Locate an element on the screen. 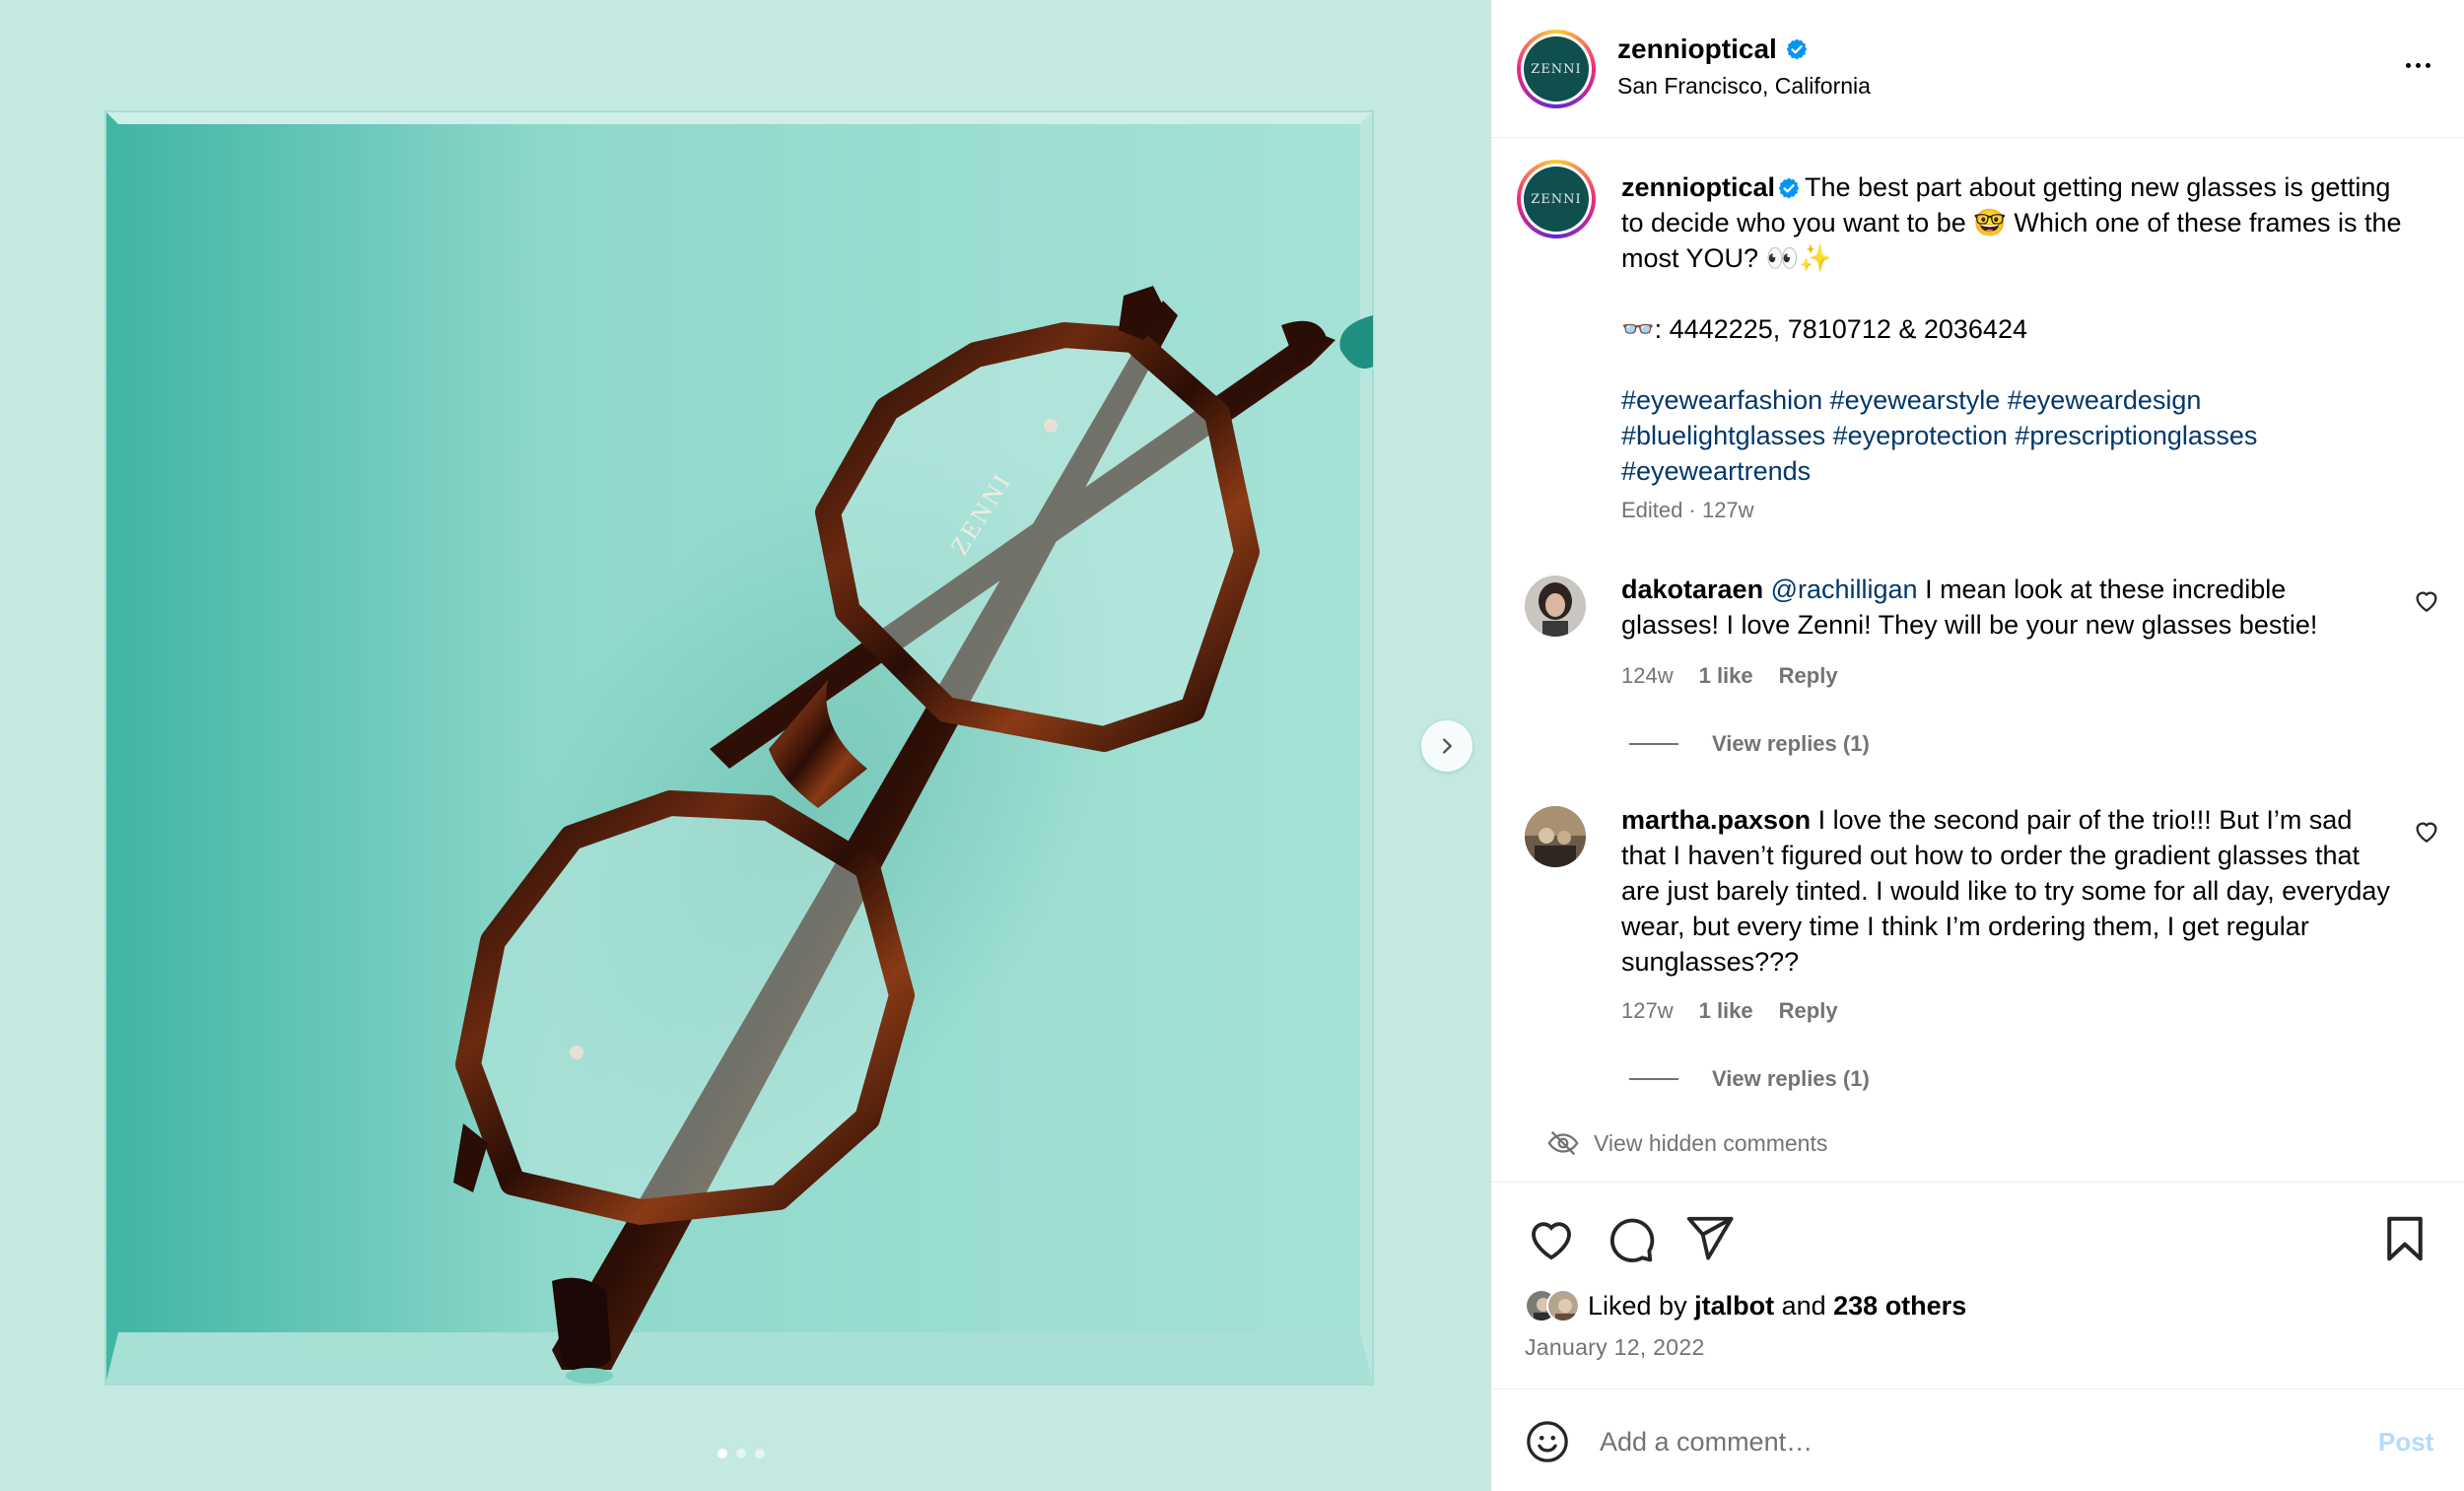 This screenshot has height=1491, width=2464. comment-icon is located at coordinates (1630, 1238).